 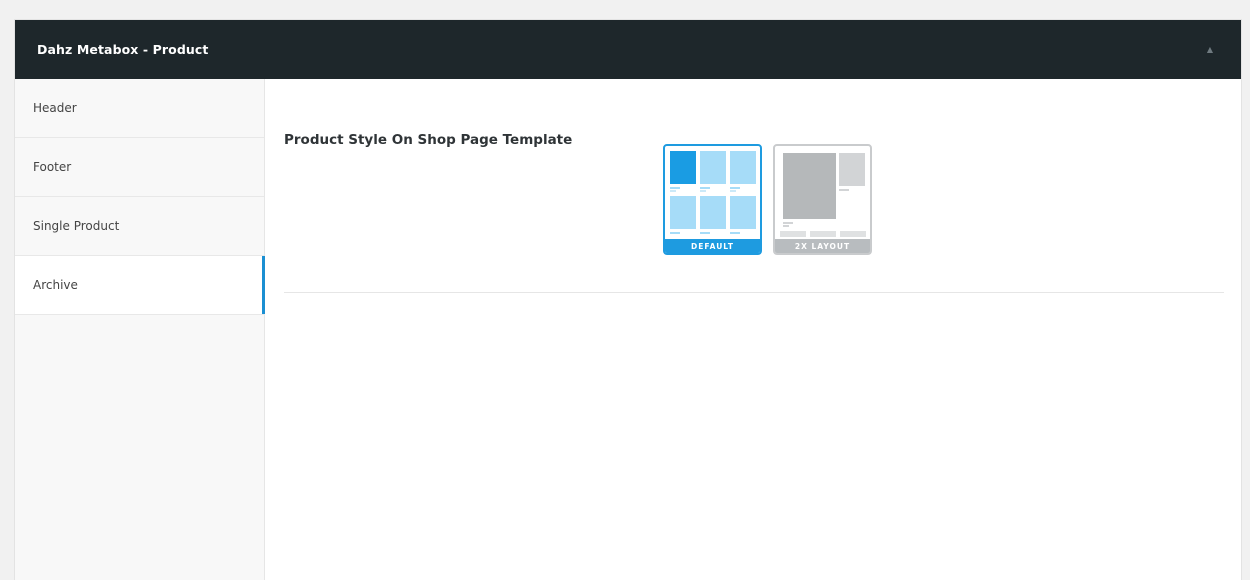 What do you see at coordinates (1210, 49) in the screenshot?
I see `collapse-toggle-icon: ▲` at bounding box center [1210, 49].